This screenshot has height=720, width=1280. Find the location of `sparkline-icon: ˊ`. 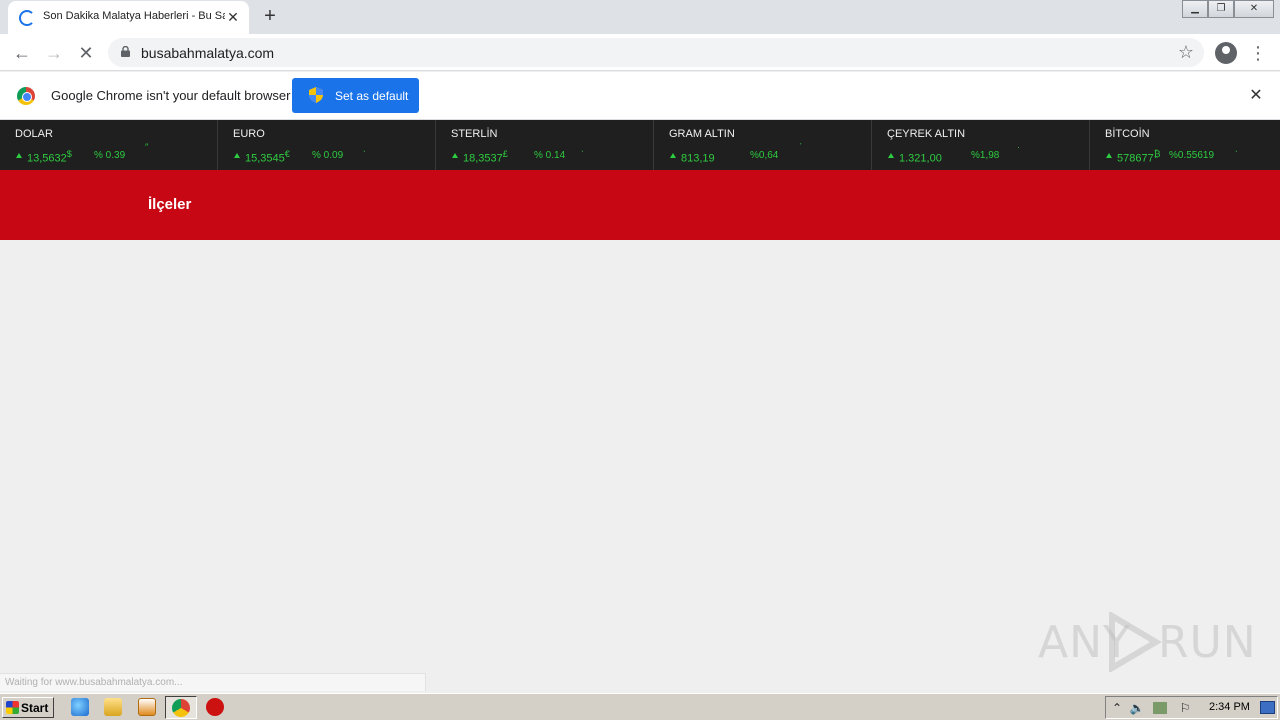

sparkline-icon: ˊ is located at coordinates (800, 147).